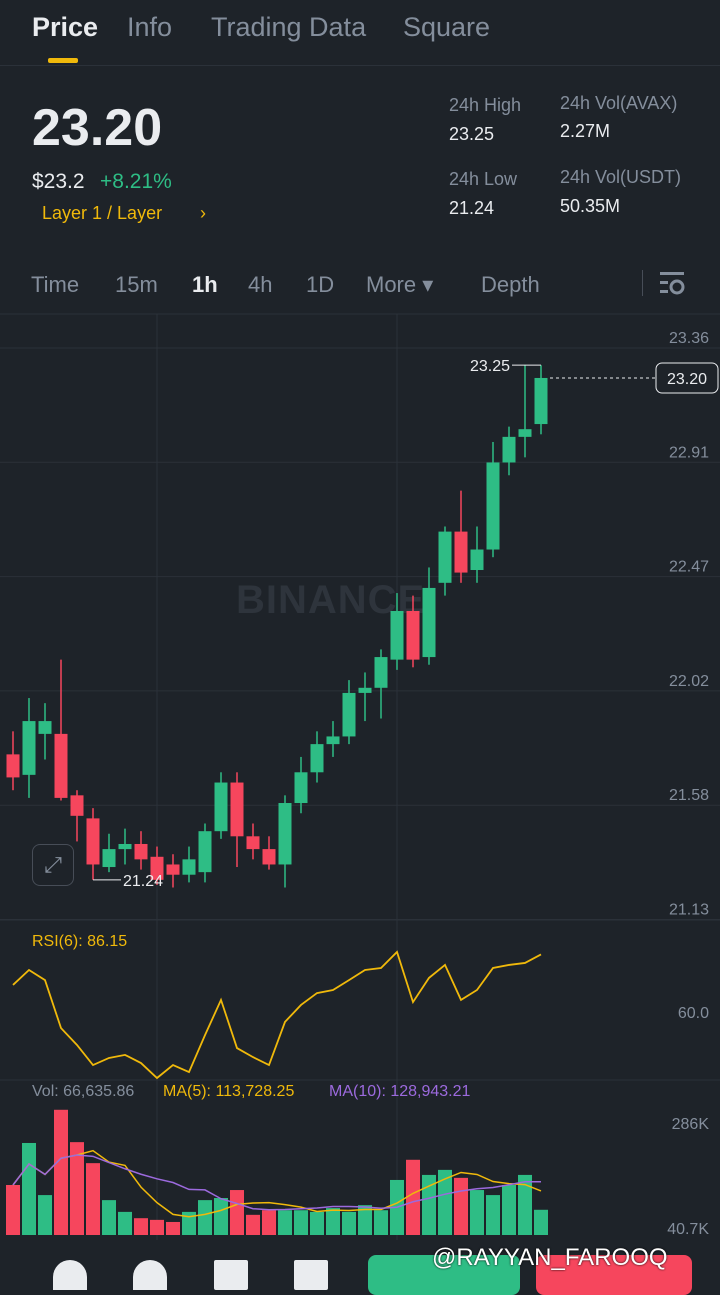 The height and width of the screenshot is (1295, 720). I want to click on high-marker-label: 23.25, so click(490, 366).